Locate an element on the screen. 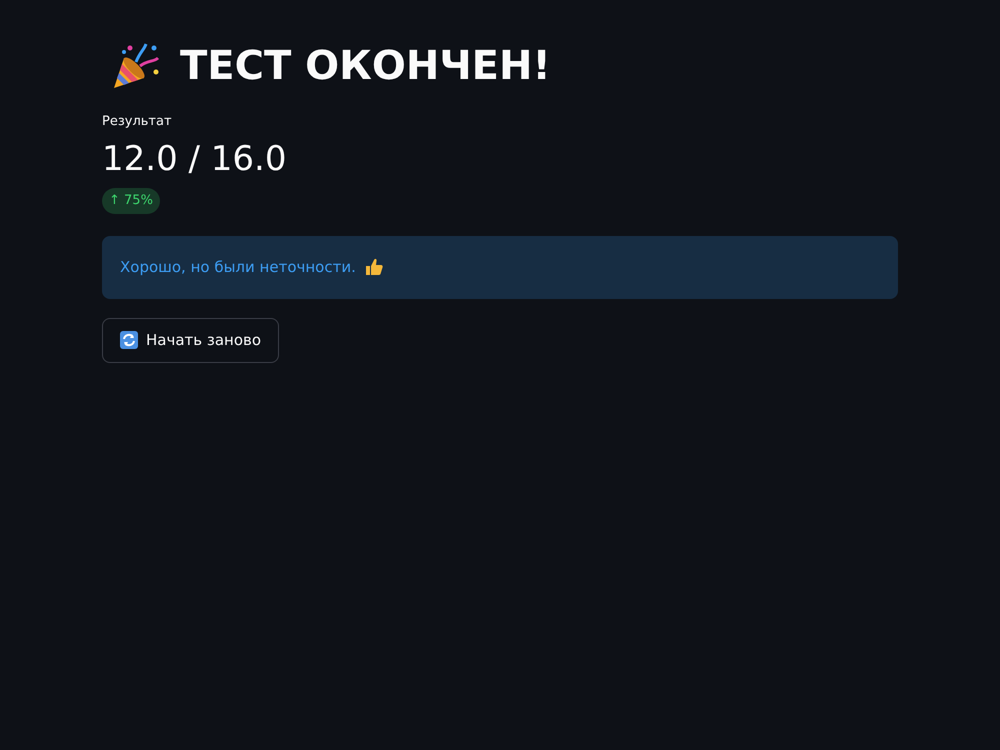  metric-label: Результат is located at coordinates (137, 122).